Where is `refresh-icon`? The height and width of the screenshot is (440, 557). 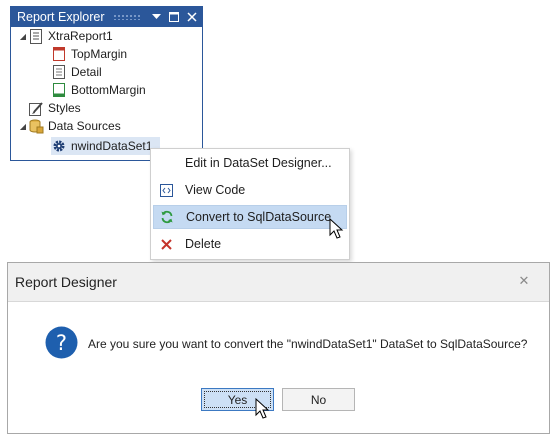
refresh-icon is located at coordinates (167, 217).